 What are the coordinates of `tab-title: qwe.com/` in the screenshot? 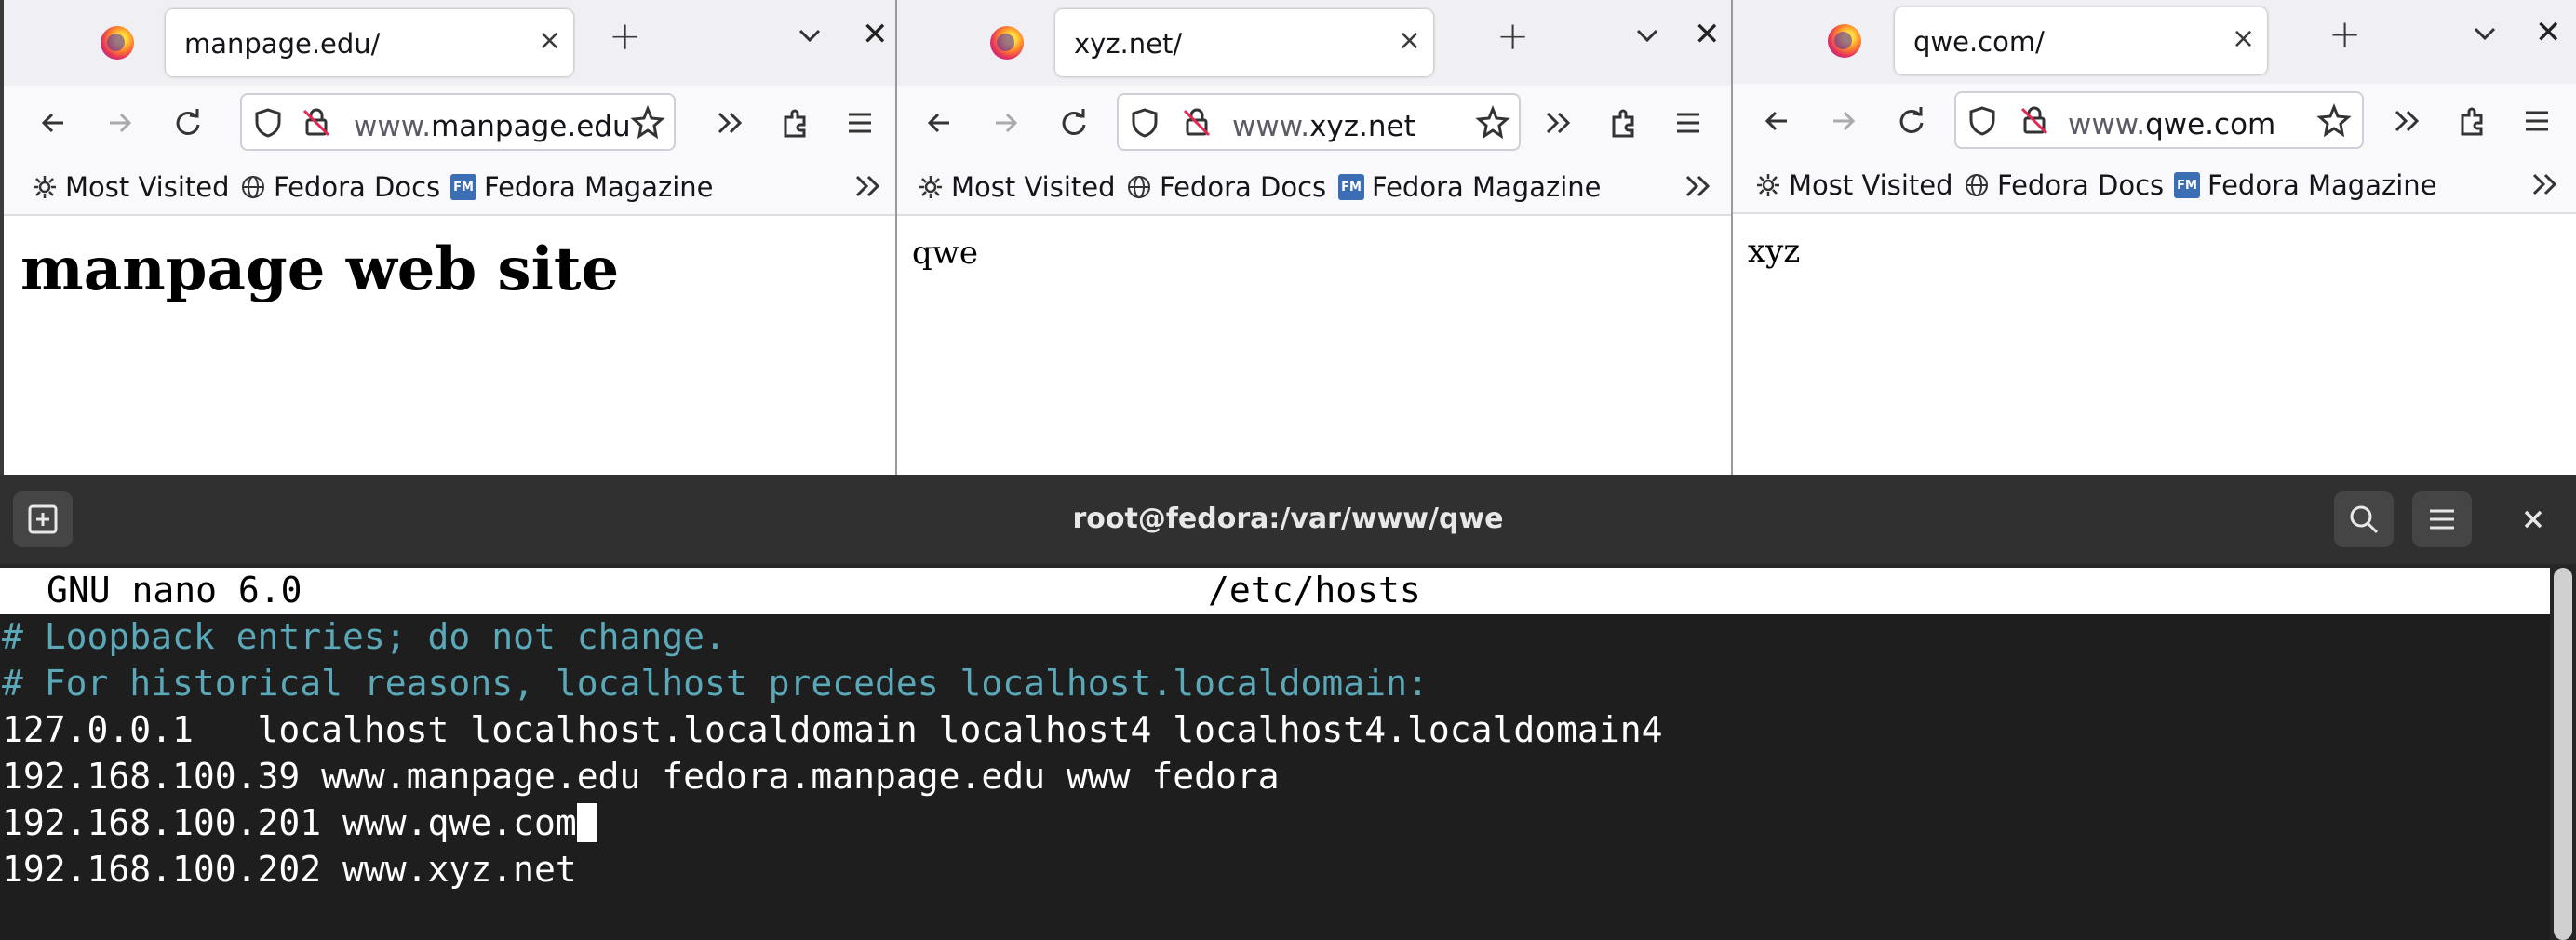 It's located at (1979, 42).